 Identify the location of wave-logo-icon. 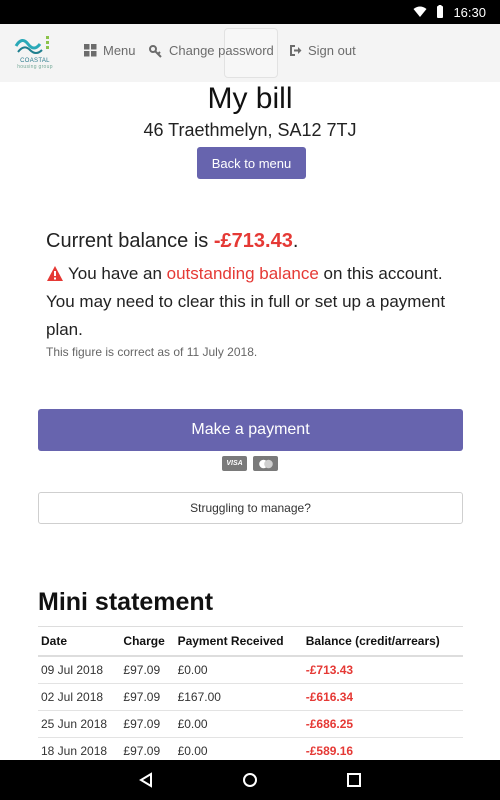
(31, 45).